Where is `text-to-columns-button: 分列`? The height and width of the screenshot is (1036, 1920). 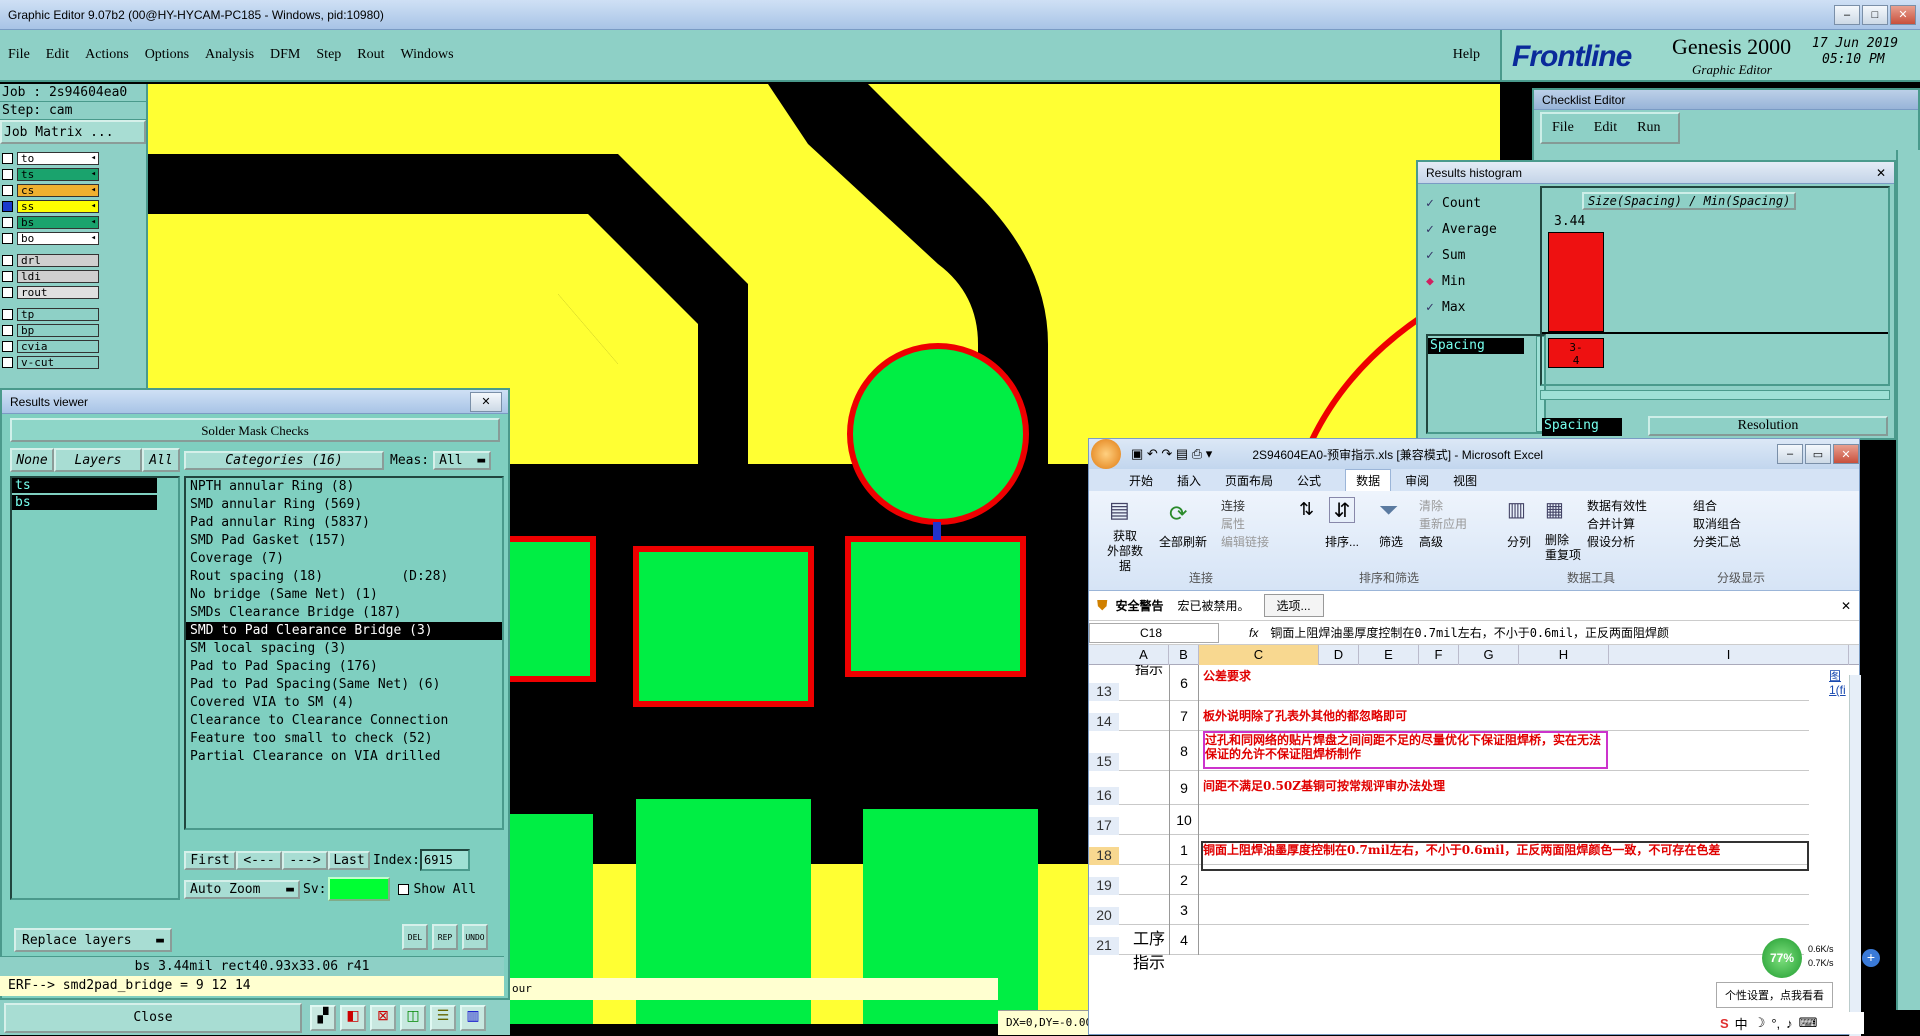
text-to-columns-button: 分列 is located at coordinates (1519, 541).